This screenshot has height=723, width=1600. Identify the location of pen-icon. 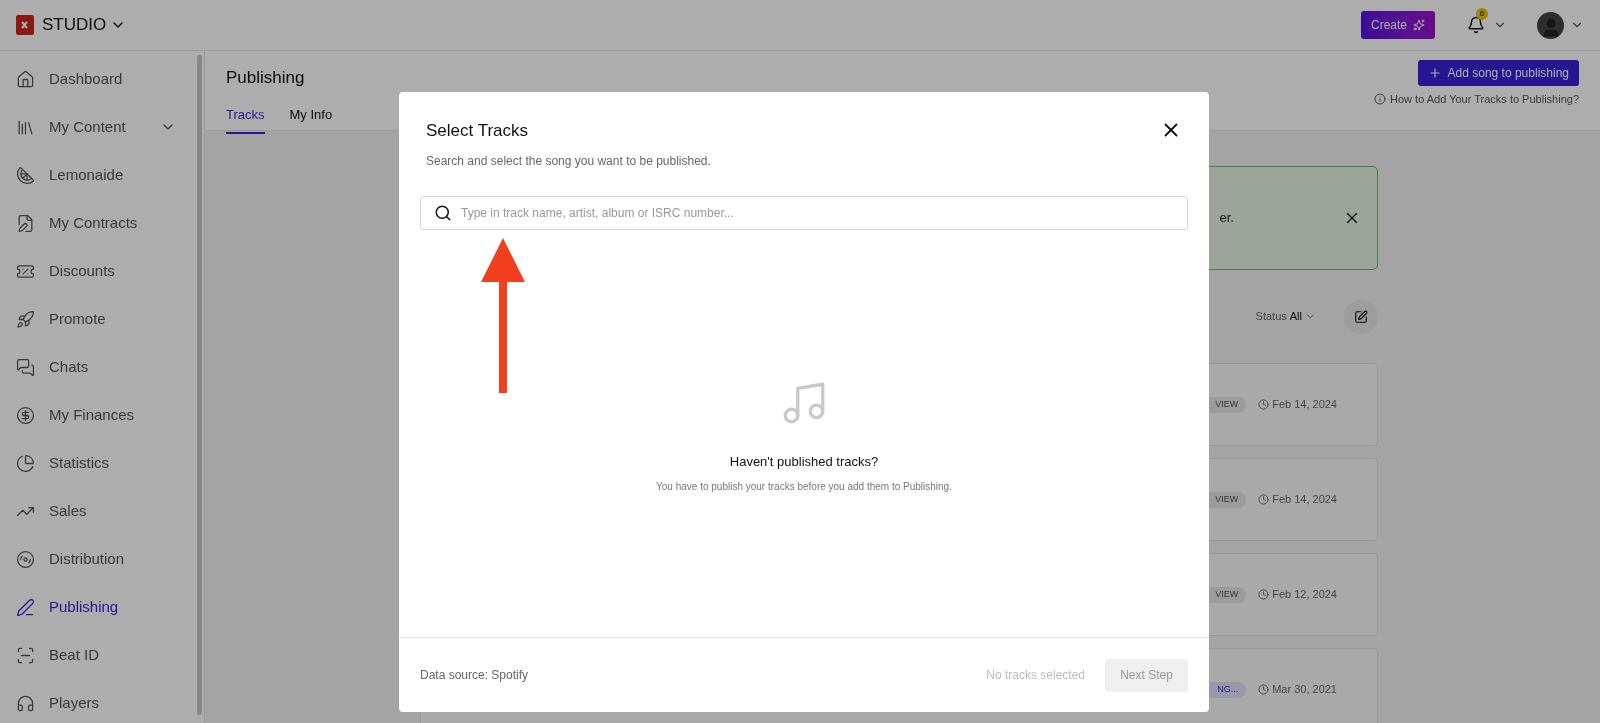
(25, 607).